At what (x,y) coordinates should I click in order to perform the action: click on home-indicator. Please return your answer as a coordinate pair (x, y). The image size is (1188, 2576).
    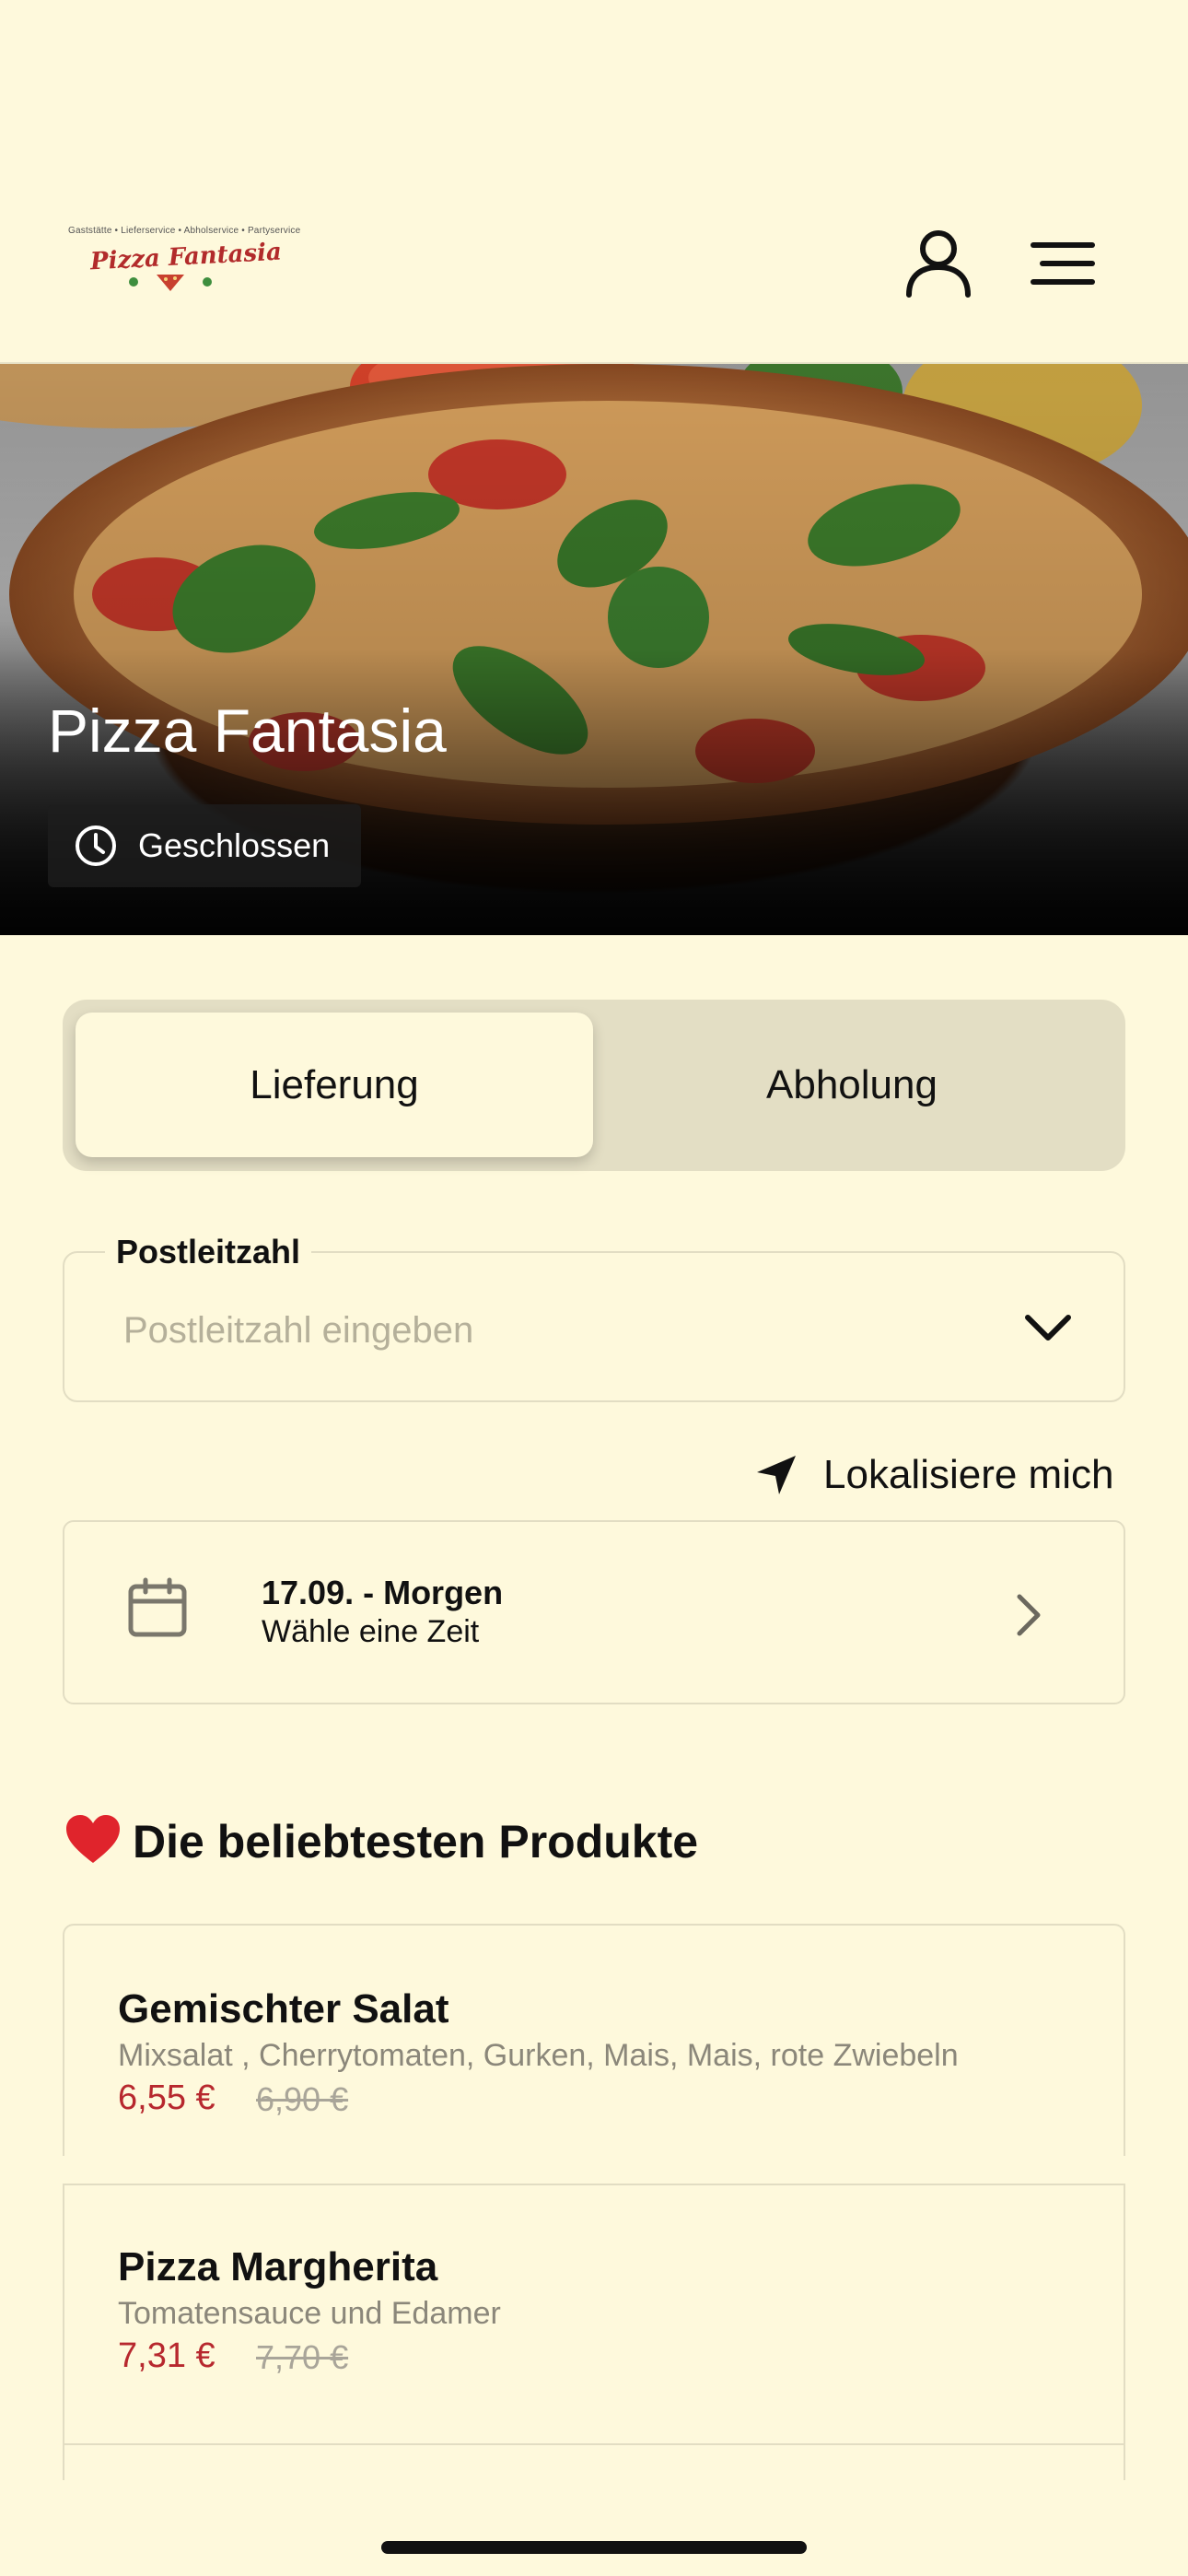
    Looking at the image, I should click on (594, 2547).